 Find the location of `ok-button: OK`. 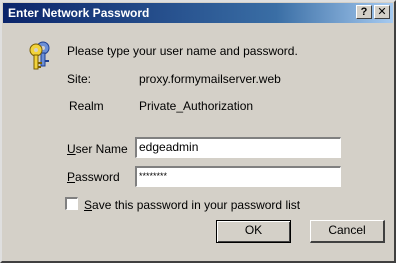

ok-button: OK is located at coordinates (253, 231).